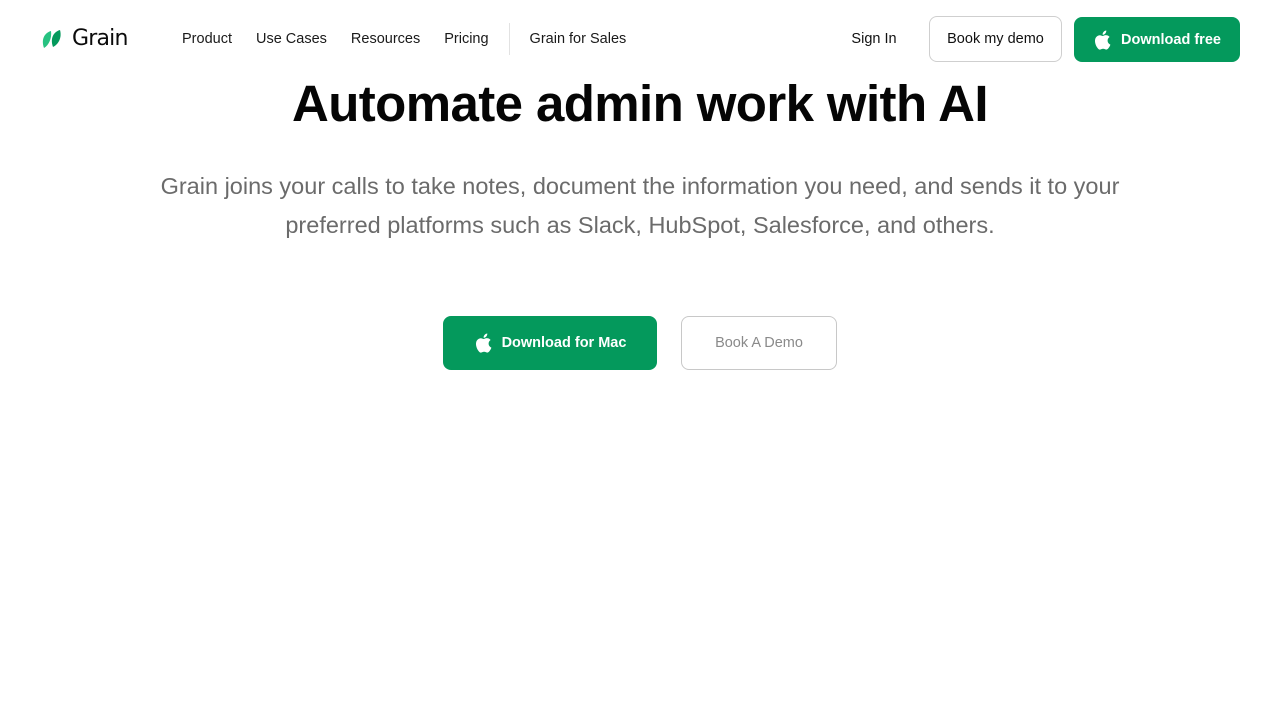 The height and width of the screenshot is (720, 1280). I want to click on book-demo-button: Book my demo, so click(995, 39).